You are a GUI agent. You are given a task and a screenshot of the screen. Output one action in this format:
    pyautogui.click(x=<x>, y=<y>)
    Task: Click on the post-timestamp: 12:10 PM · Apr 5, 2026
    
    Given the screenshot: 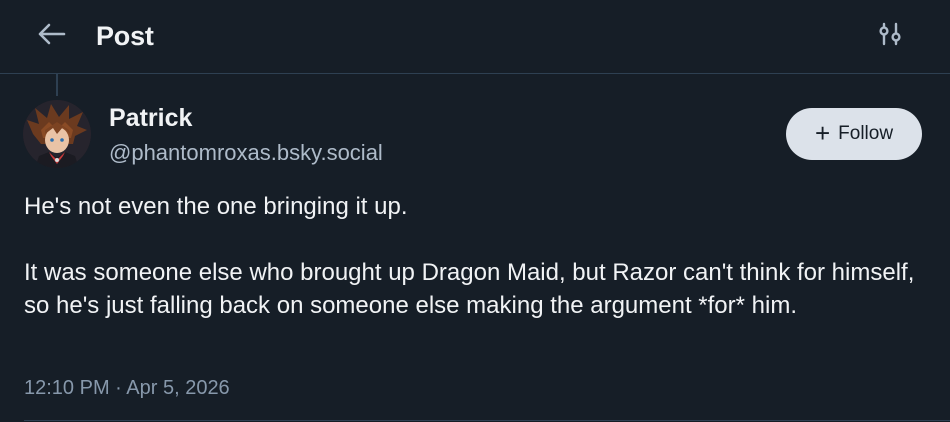 What is the action you would take?
    pyautogui.click(x=127, y=388)
    